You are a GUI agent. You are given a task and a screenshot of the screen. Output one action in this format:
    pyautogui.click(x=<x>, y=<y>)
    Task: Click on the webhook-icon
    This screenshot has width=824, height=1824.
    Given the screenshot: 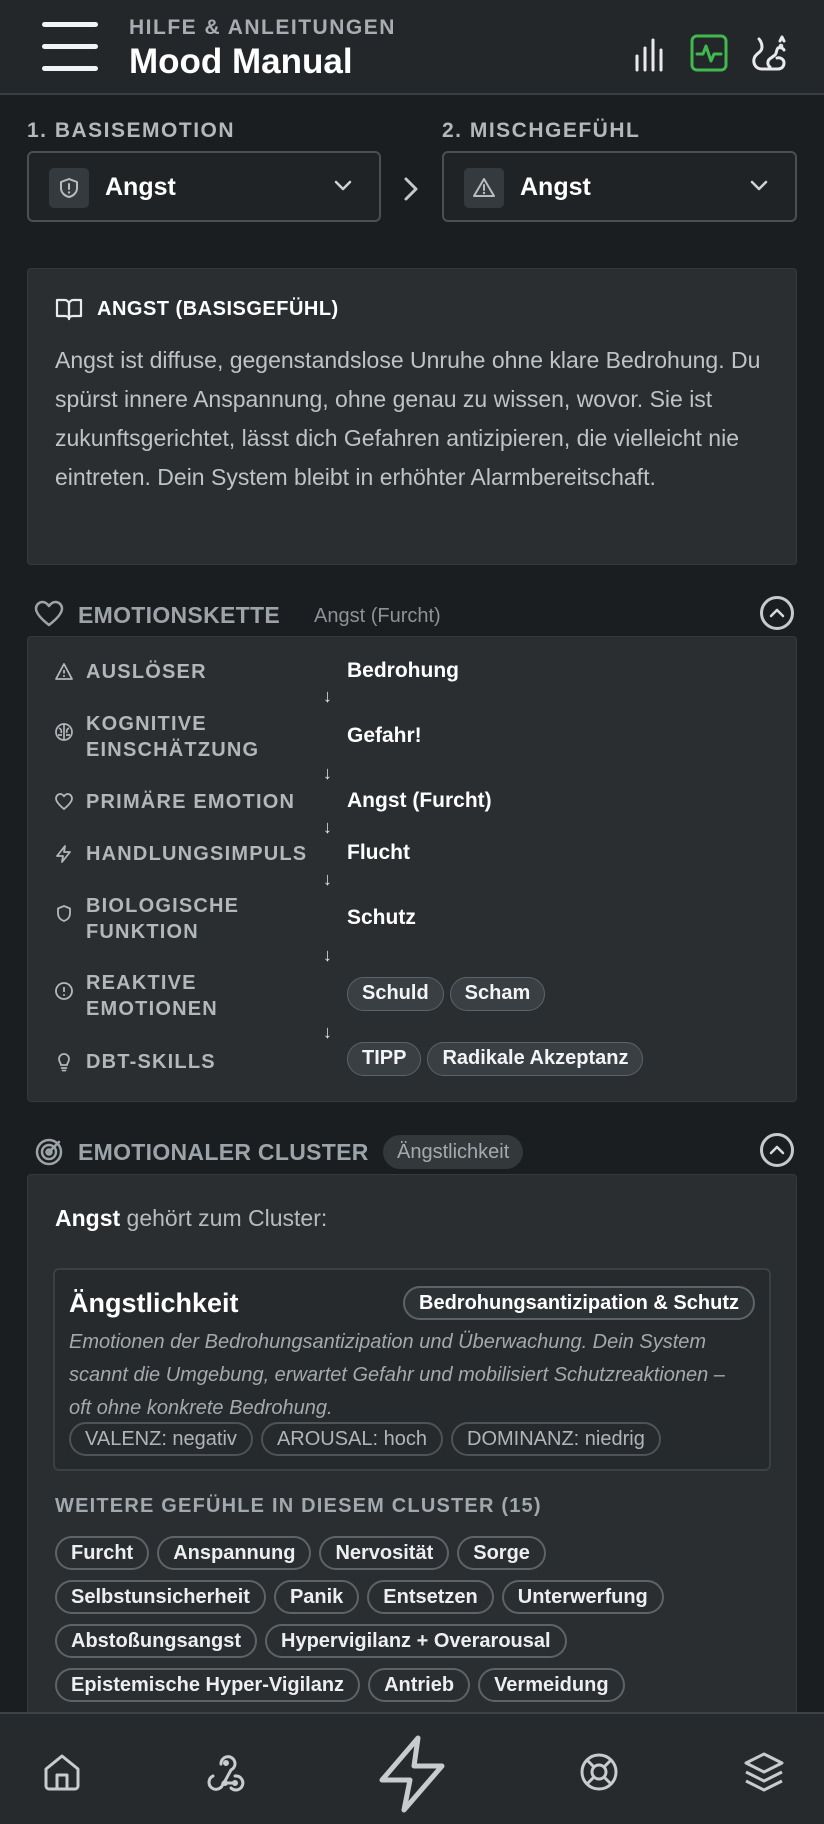 What is the action you would take?
    pyautogui.click(x=226, y=1772)
    